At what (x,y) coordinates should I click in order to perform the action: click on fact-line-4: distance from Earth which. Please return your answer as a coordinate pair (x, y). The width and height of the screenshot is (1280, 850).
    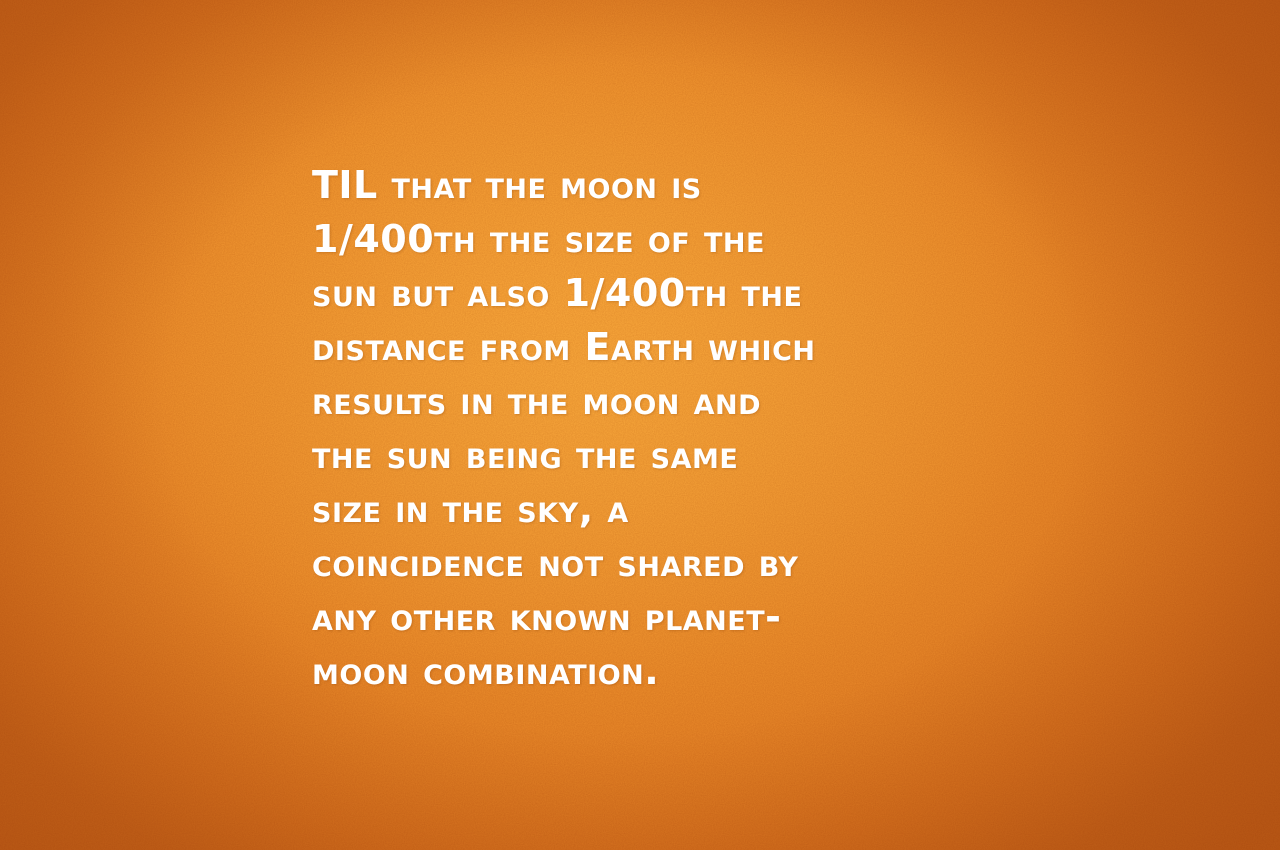
    Looking at the image, I should click on (564, 347).